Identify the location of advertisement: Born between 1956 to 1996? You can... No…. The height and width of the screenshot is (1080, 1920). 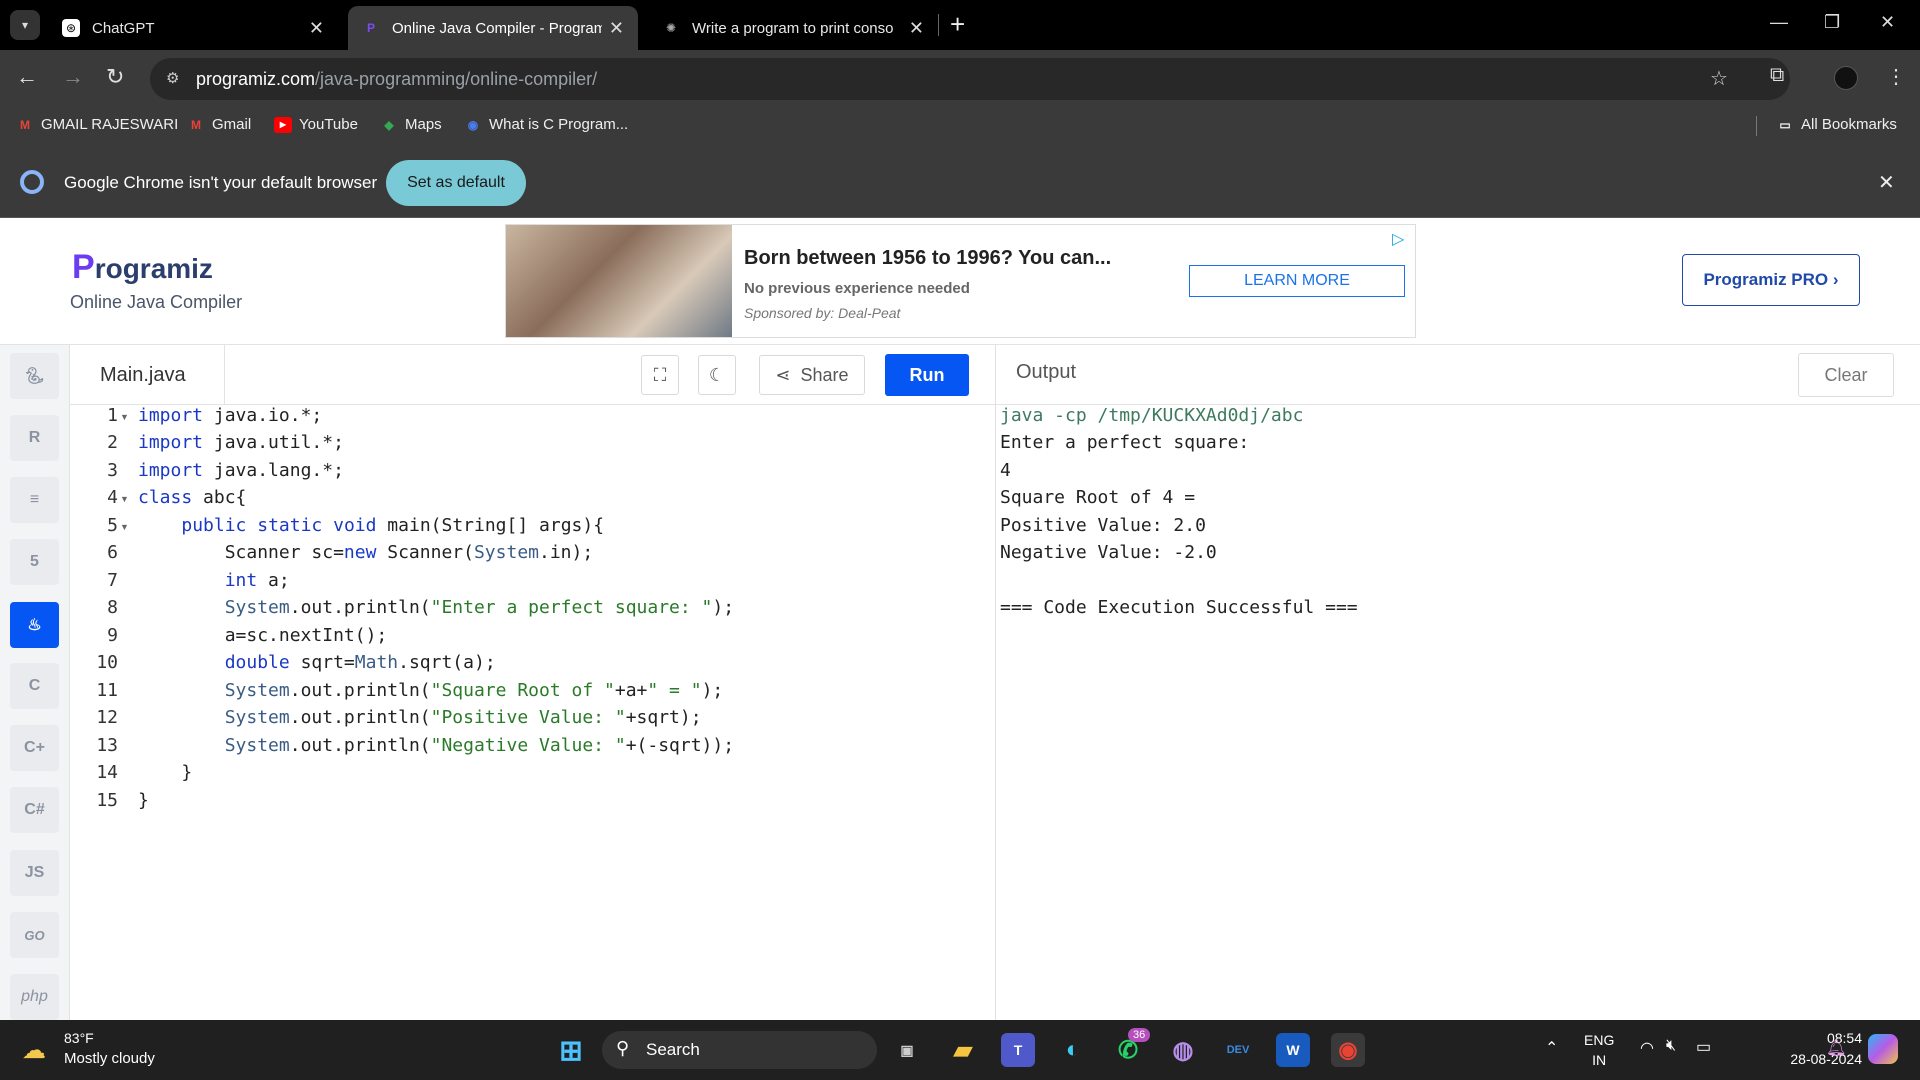
(960, 281).